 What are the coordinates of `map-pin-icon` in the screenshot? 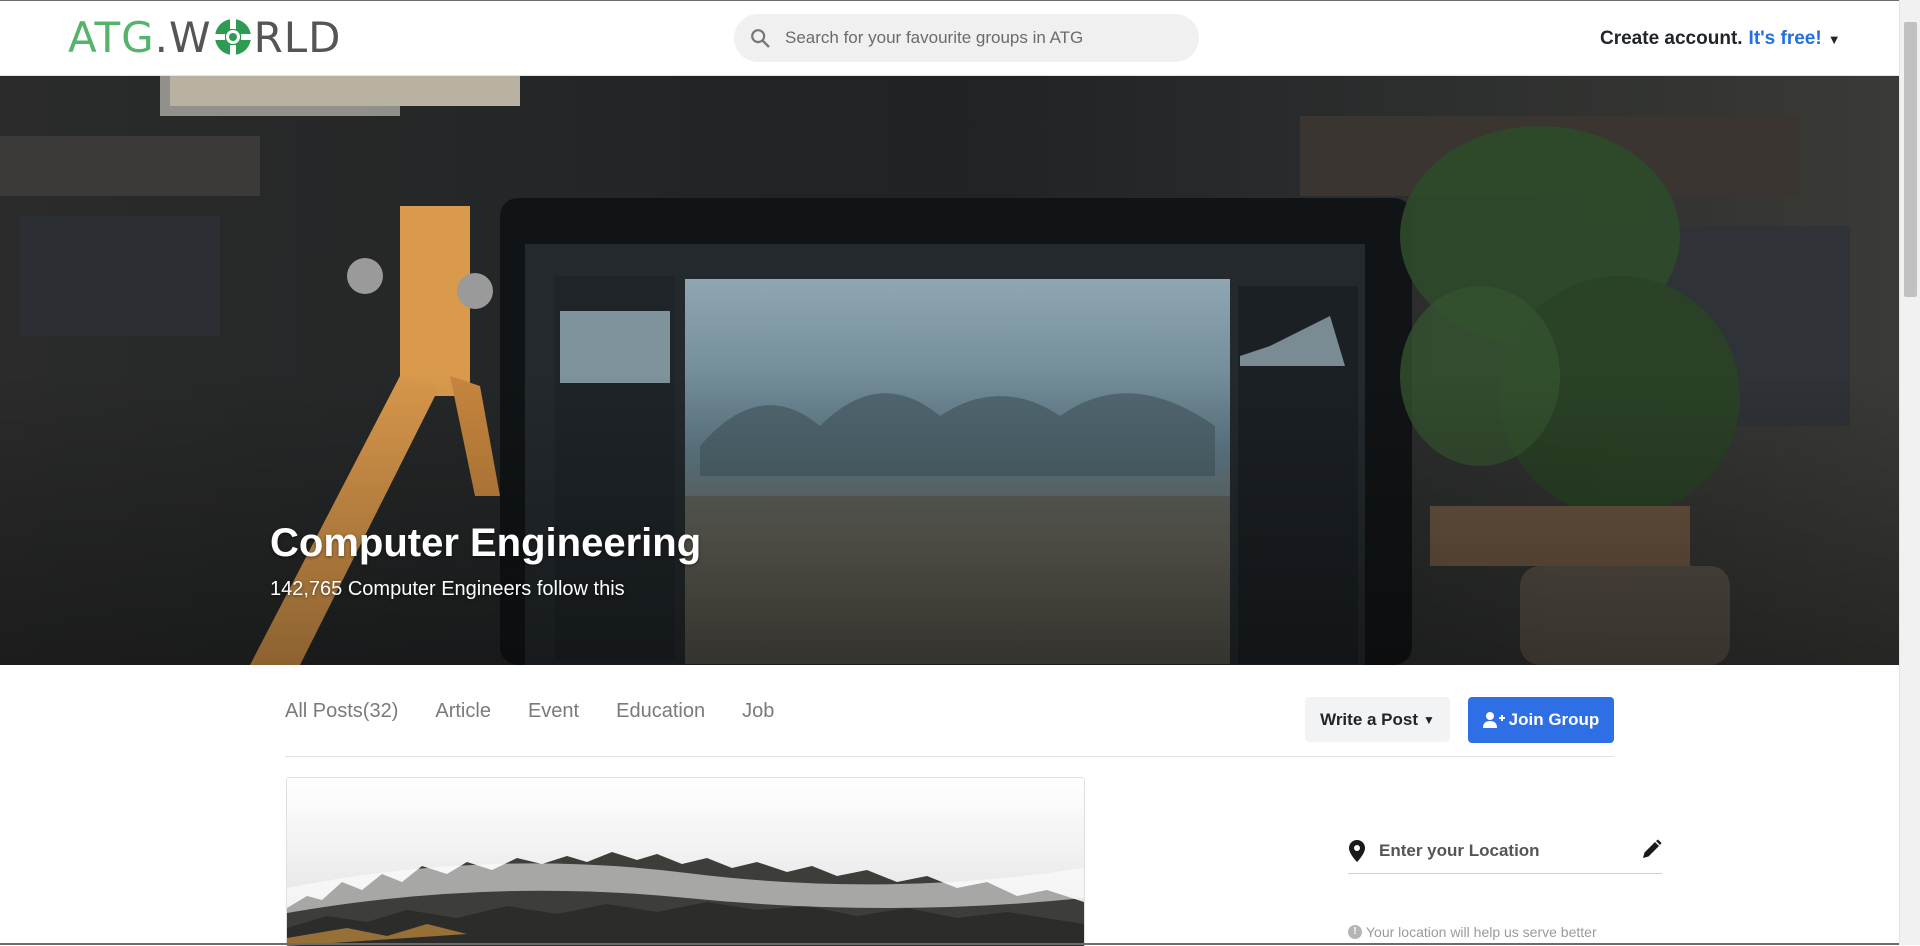 It's located at (1357, 851).